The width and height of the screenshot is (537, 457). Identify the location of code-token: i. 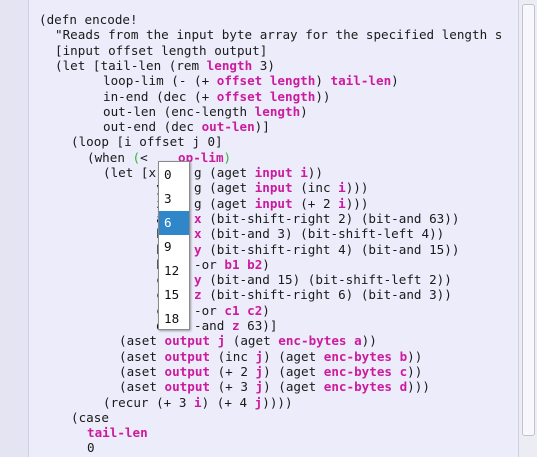
(342, 203).